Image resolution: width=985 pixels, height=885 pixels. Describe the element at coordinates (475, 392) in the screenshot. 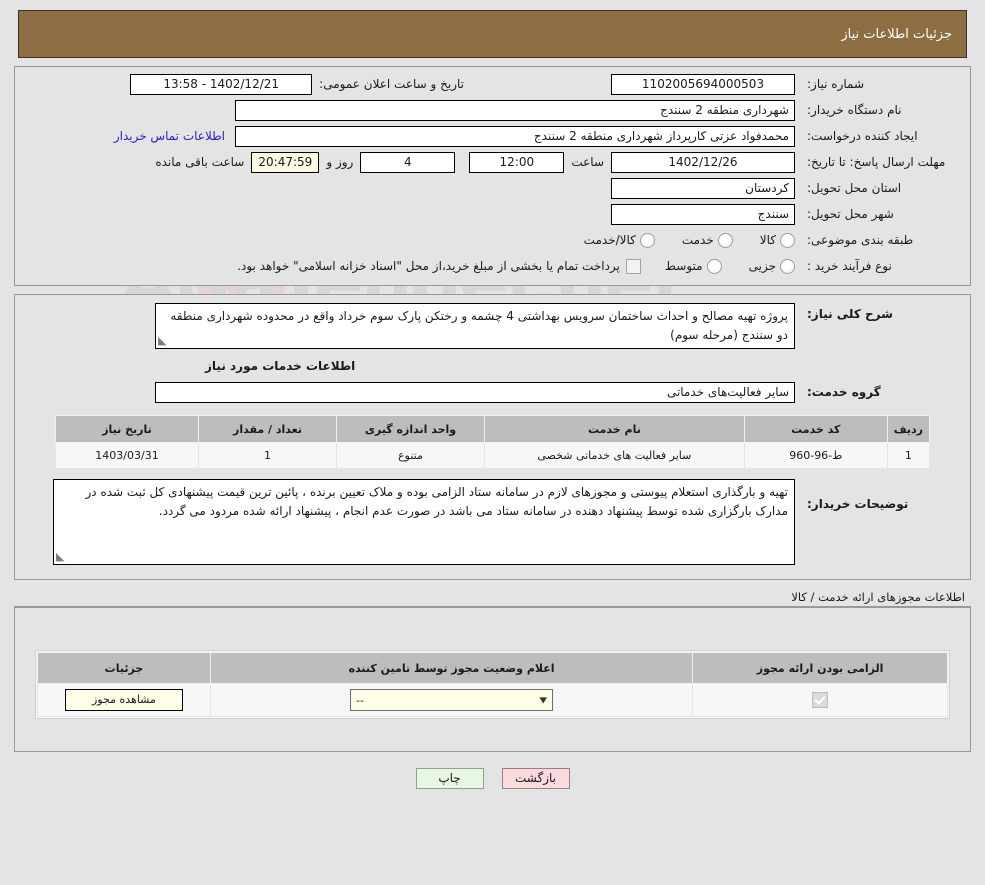

I see `service-group-value: سایر فعالیت‌های خدماتی` at that location.